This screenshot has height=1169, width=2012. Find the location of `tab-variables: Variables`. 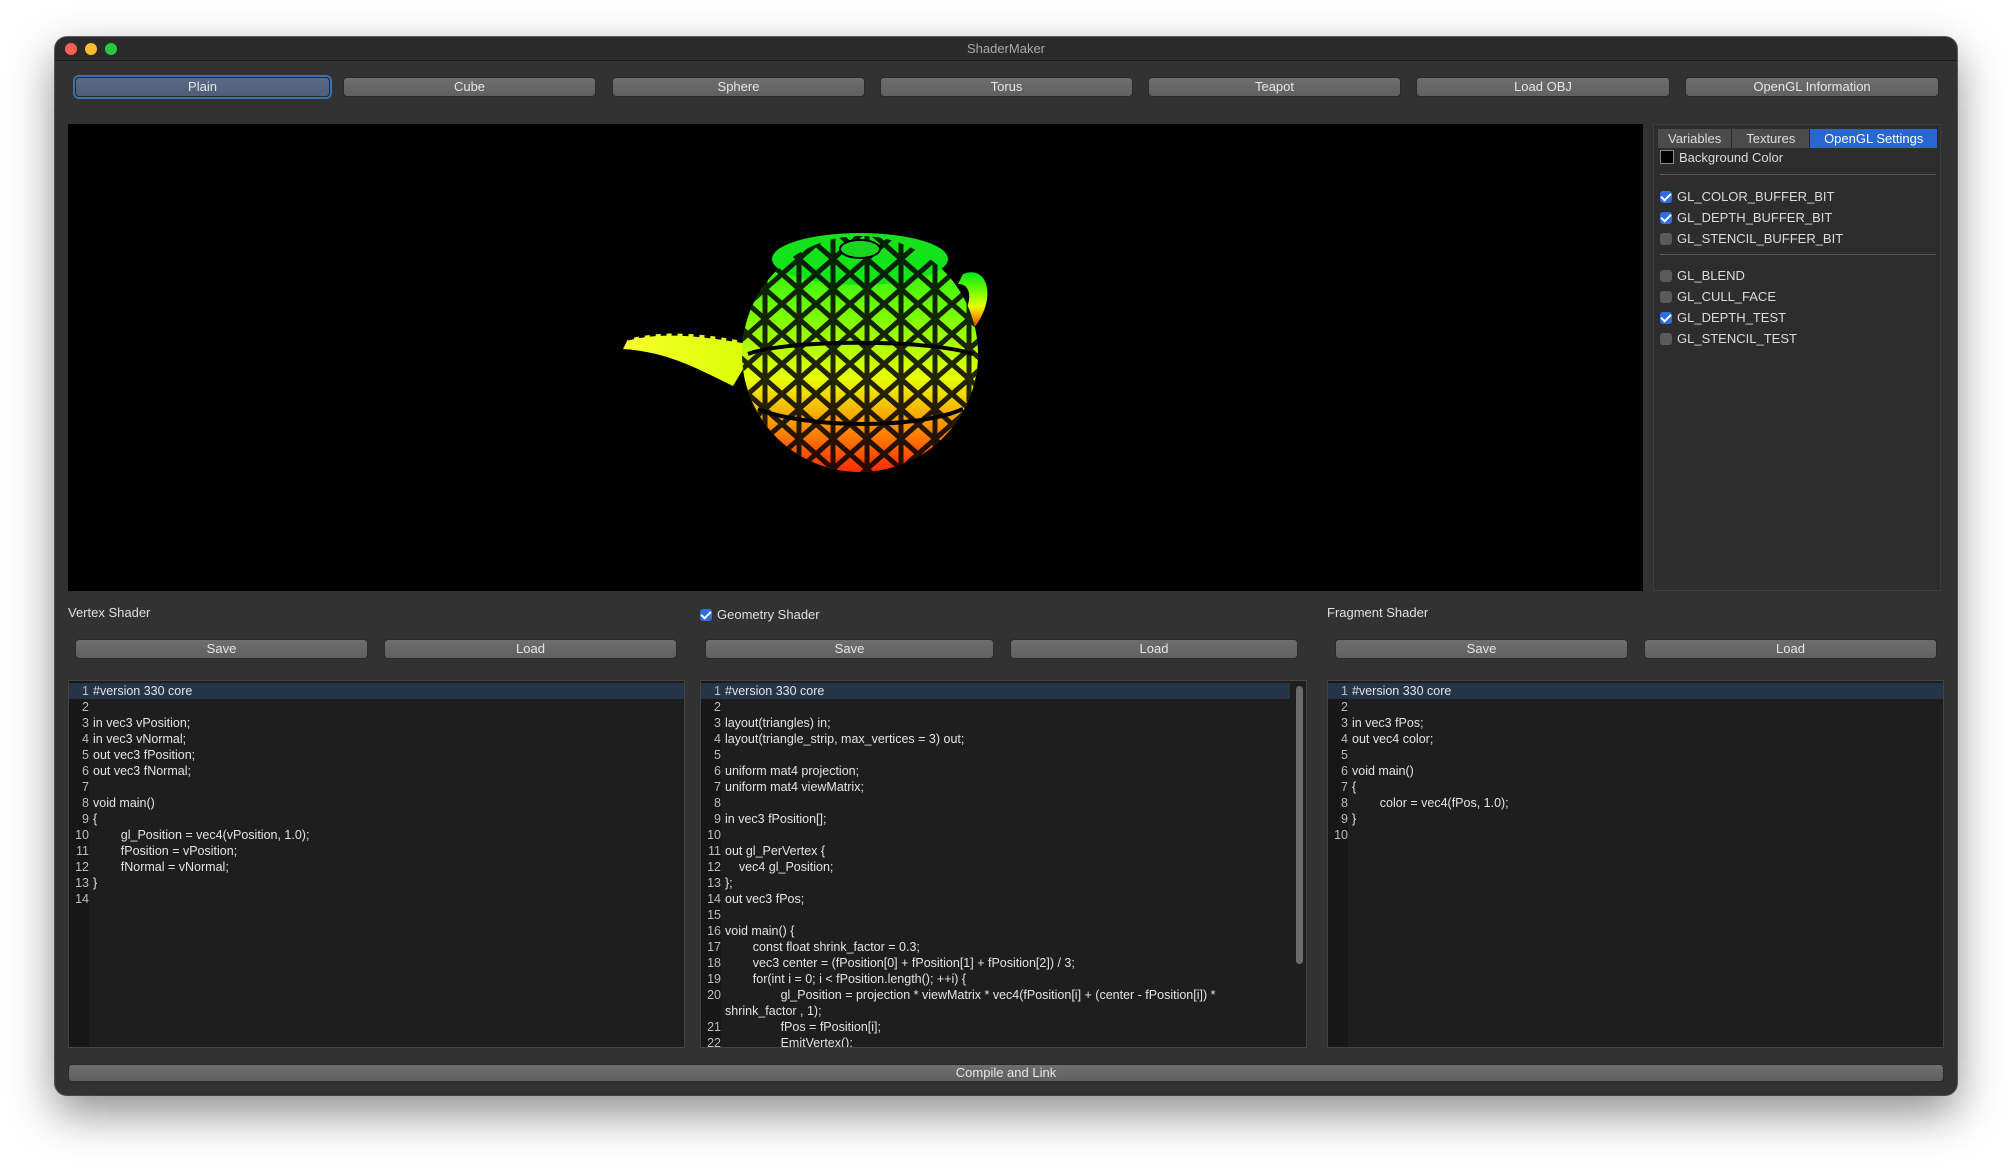

tab-variables: Variables is located at coordinates (1695, 138).